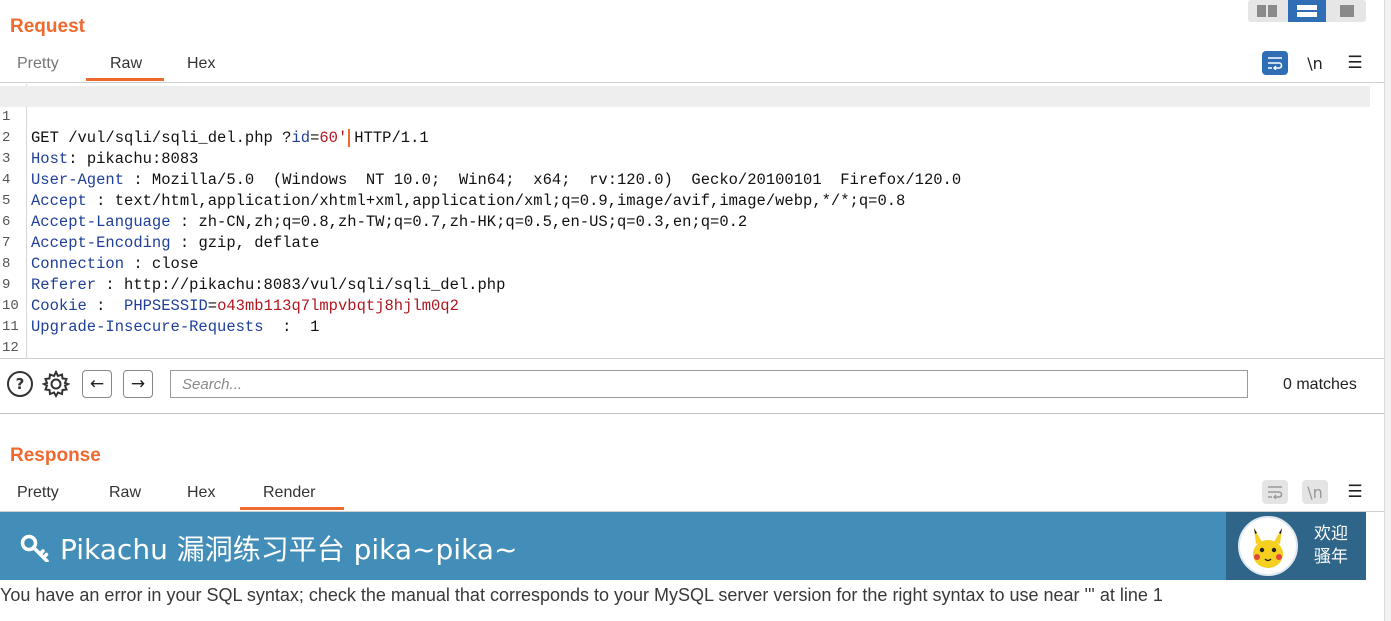  Describe the element at coordinates (138, 384) in the screenshot. I see `search-next-button: →` at that location.